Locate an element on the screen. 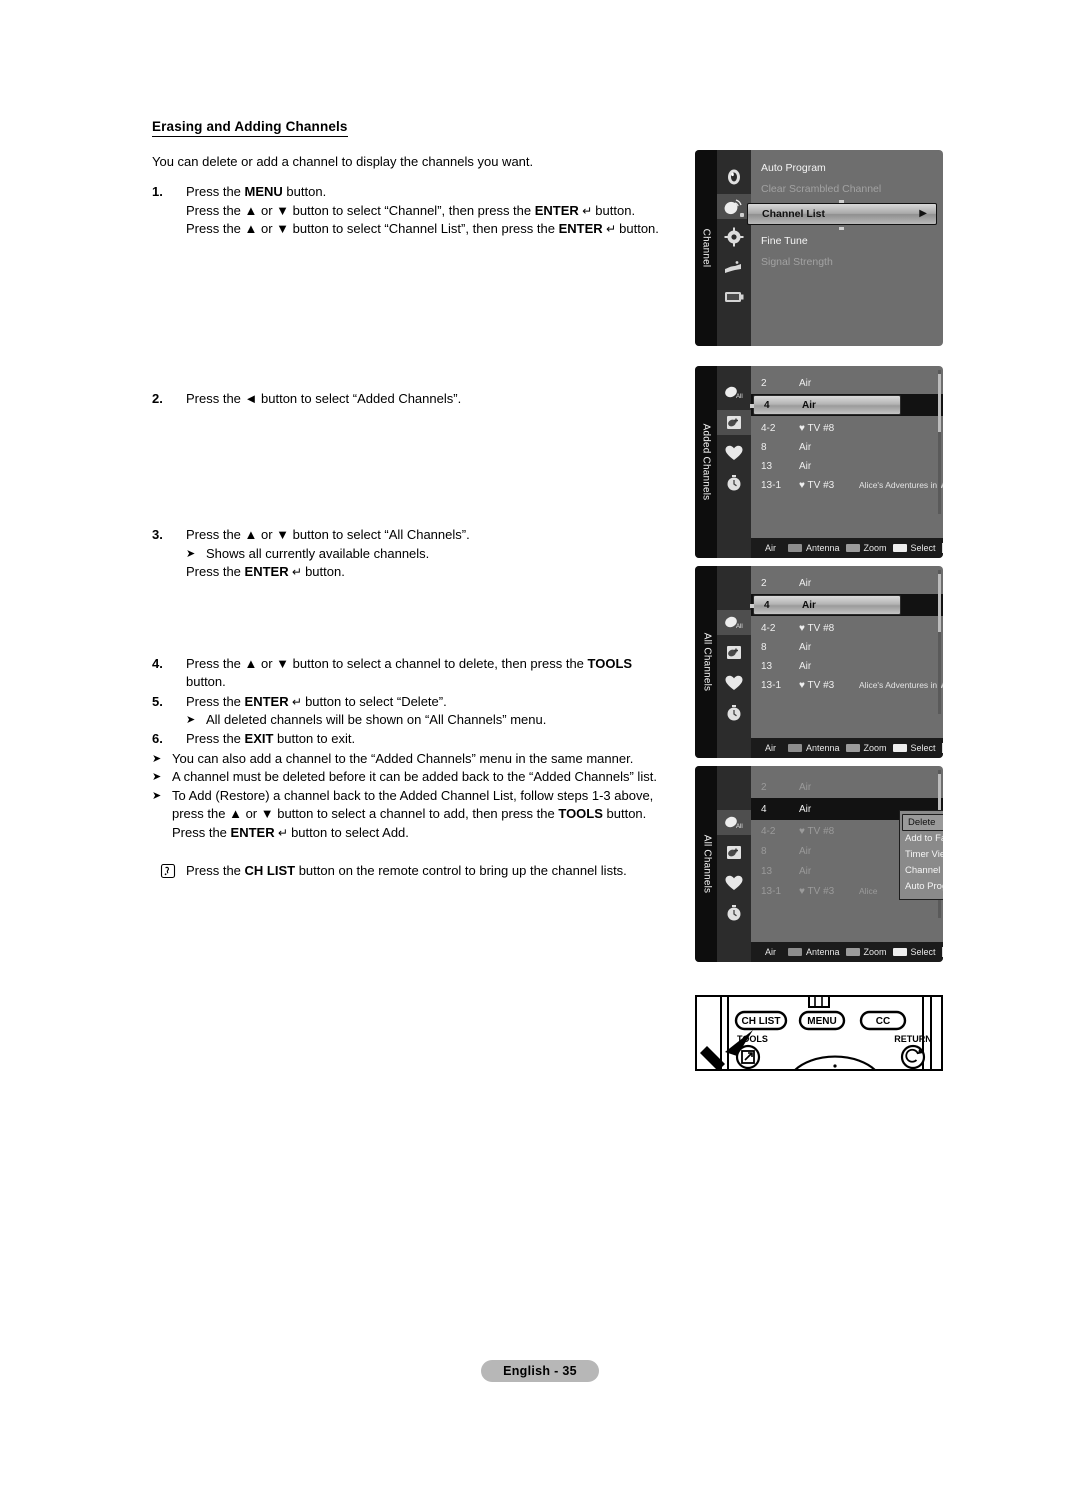 Image resolution: width=1080 pixels, height=1488 pixels. context-menu-item-timer-viewing: Timer Viewing is located at coordinates (921, 855).